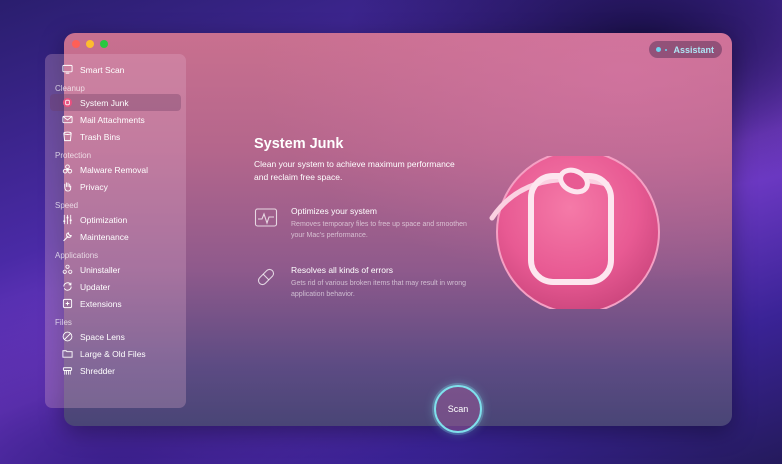  What do you see at coordinates (104, 219) in the screenshot?
I see `sidebar-item-label: Optimization` at bounding box center [104, 219].